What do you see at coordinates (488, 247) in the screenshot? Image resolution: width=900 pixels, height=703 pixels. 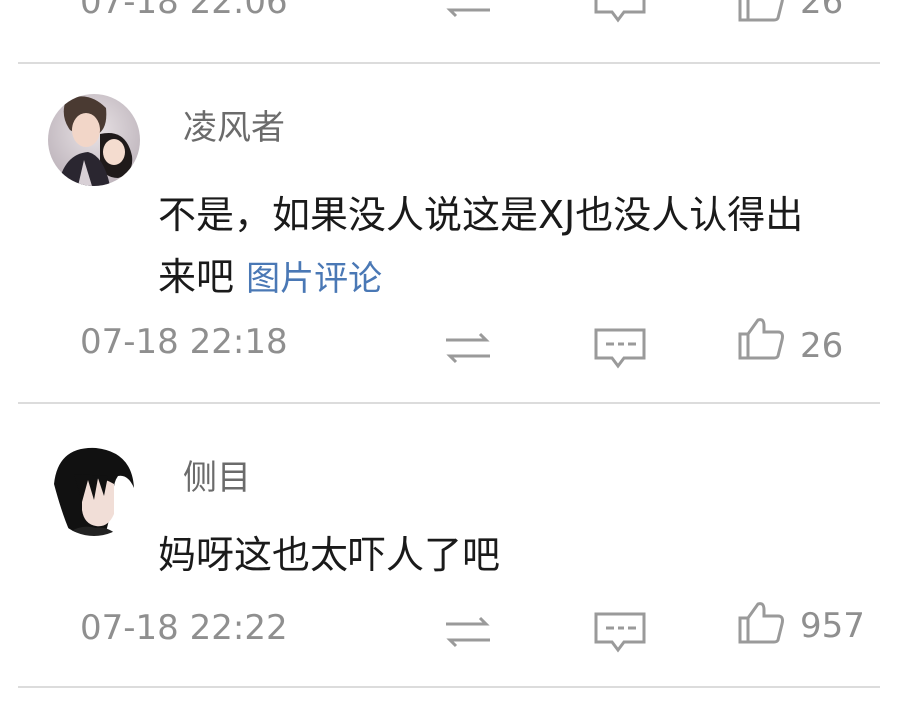 I see `comment-text: 不是，如果没人说这是XJ也没人认得出来吧 图片评论` at bounding box center [488, 247].